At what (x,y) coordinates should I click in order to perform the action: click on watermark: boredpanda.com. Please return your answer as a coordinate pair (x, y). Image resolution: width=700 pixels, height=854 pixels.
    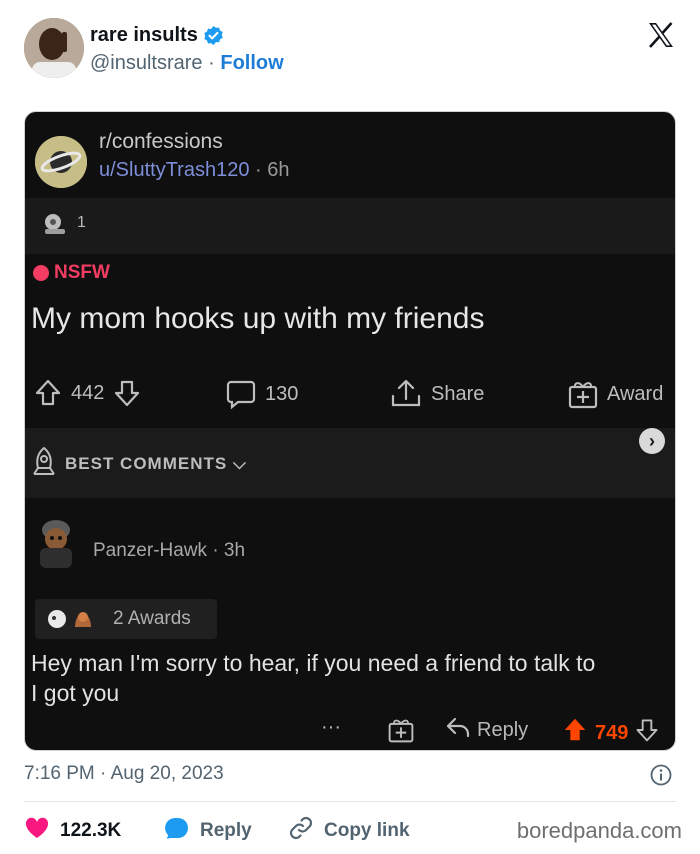
    Looking at the image, I should click on (599, 830).